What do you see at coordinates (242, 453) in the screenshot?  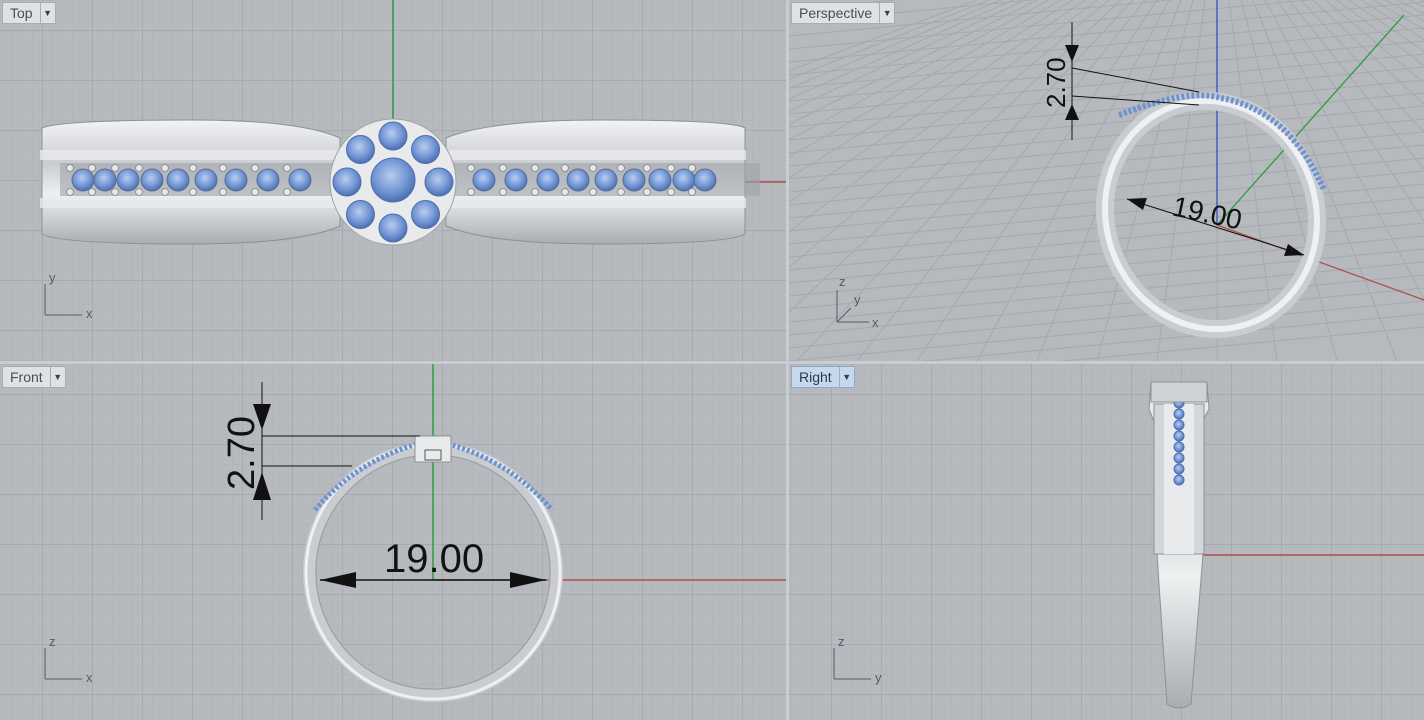 I see `front-height-dimension: 2.70` at bounding box center [242, 453].